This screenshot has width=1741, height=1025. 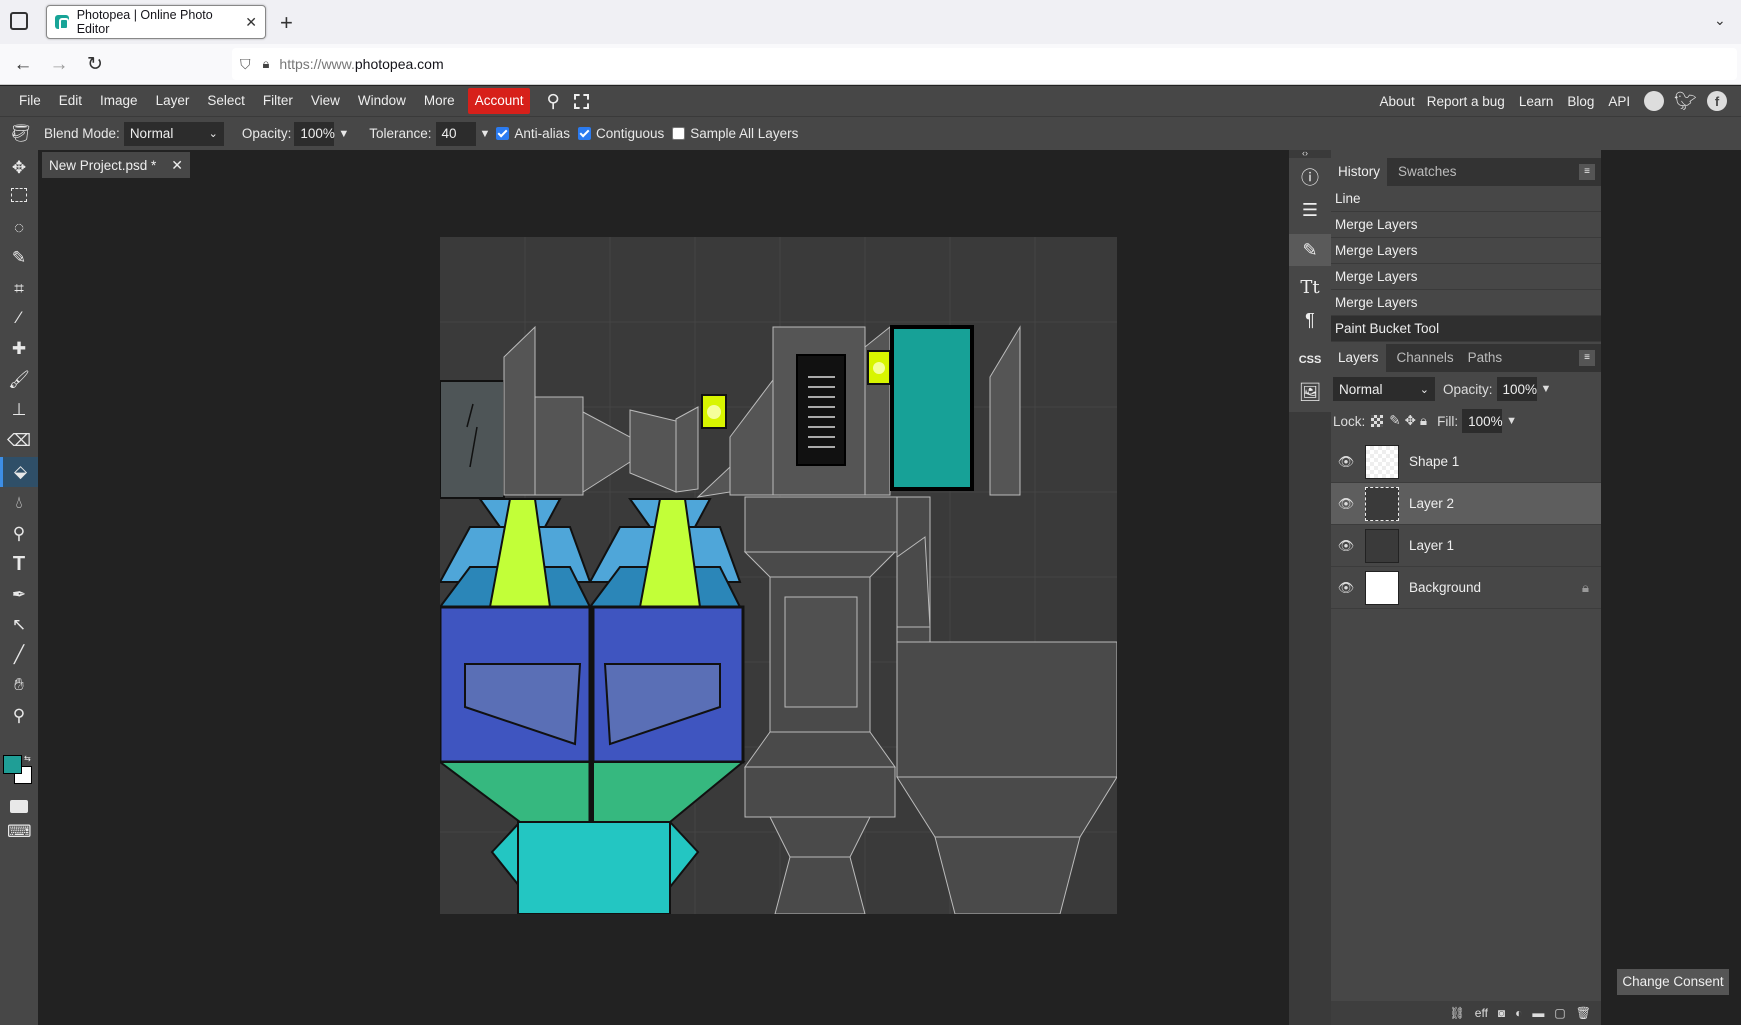 I want to click on close-tab-icon: ✕, so click(x=251, y=22).